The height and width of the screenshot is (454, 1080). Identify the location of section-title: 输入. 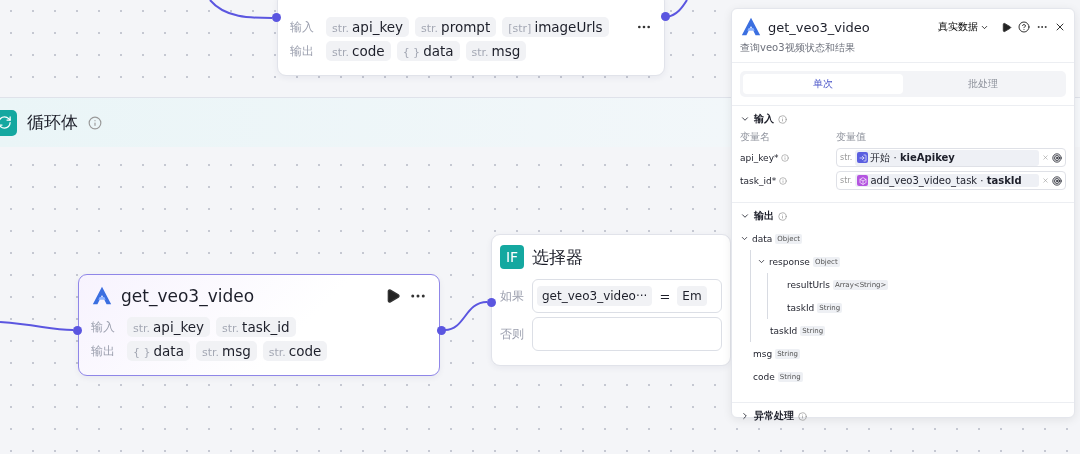
(764, 119).